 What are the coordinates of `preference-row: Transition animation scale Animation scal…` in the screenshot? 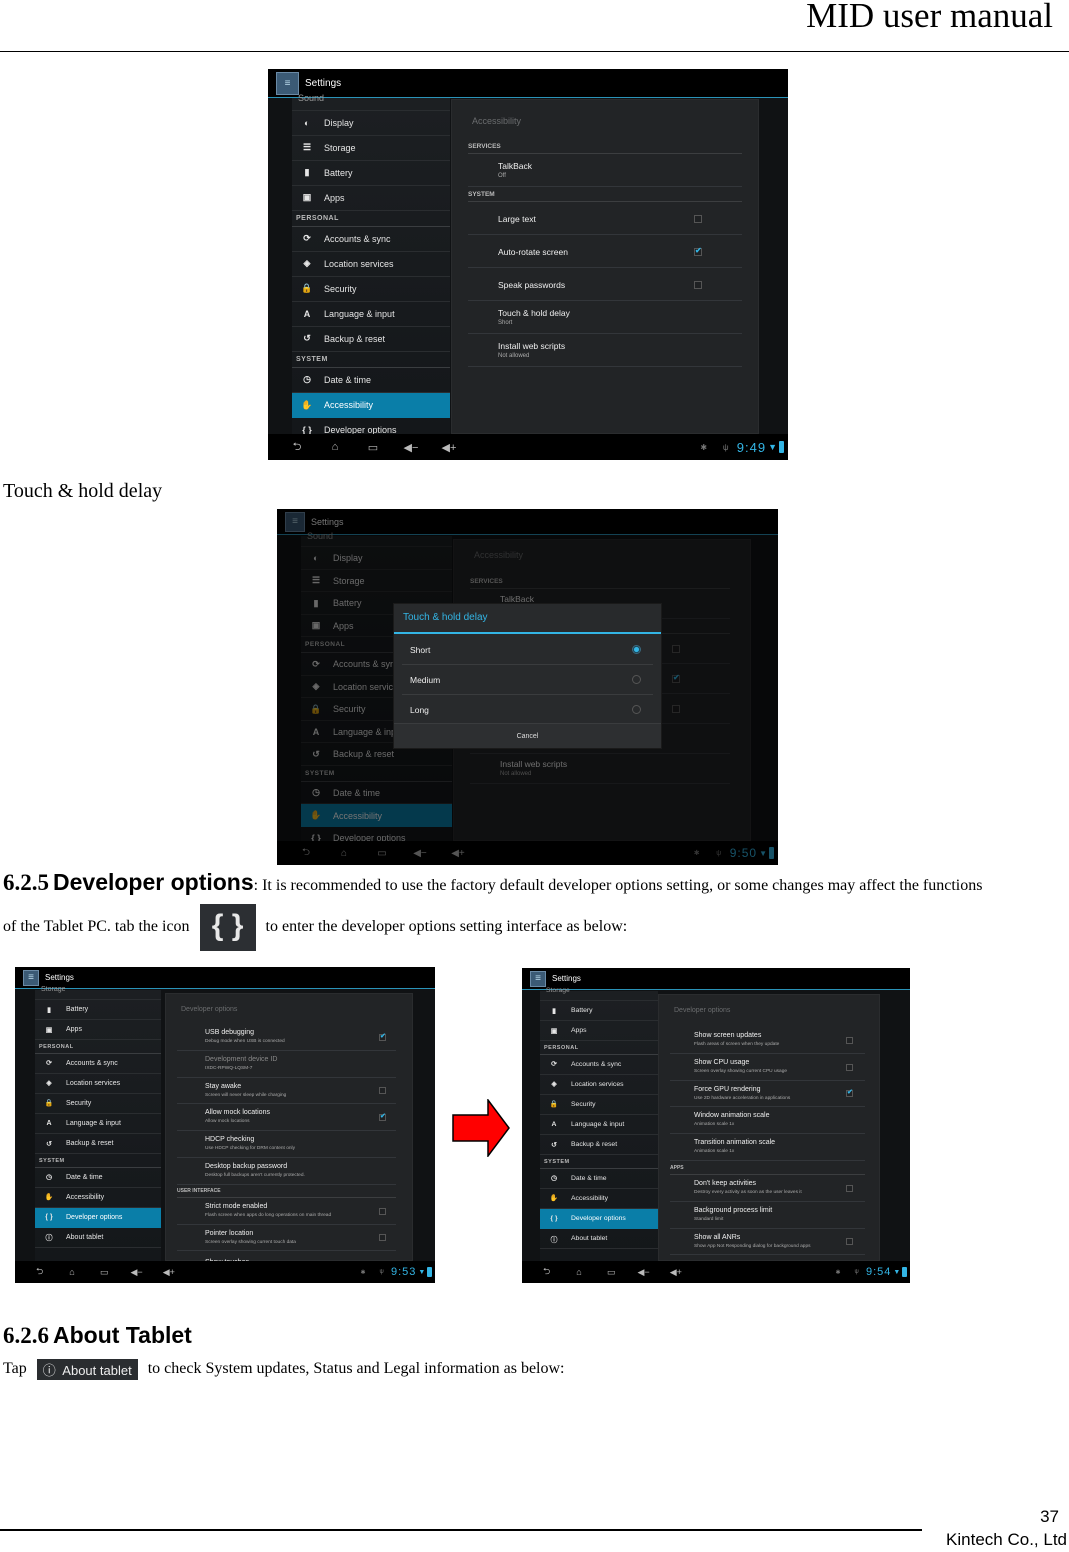 It's located at (767, 1147).